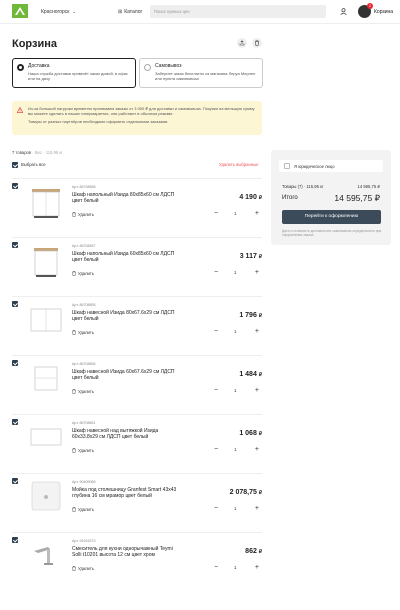 The width and height of the screenshot is (400, 610). What do you see at coordinates (130, 12) in the screenshot?
I see `catalog-button: ⊞ Каталог` at bounding box center [130, 12].